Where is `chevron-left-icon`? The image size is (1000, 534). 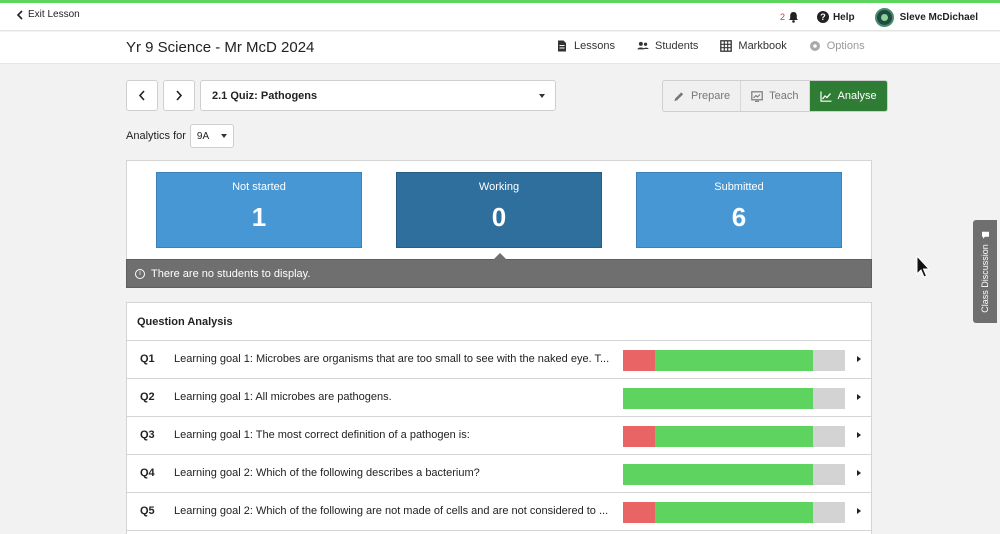 chevron-left-icon is located at coordinates (141, 95).